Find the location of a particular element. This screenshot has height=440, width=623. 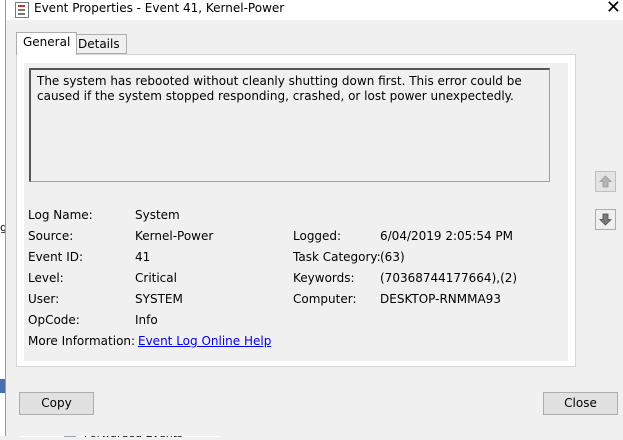

user-label: User: is located at coordinates (44, 299).